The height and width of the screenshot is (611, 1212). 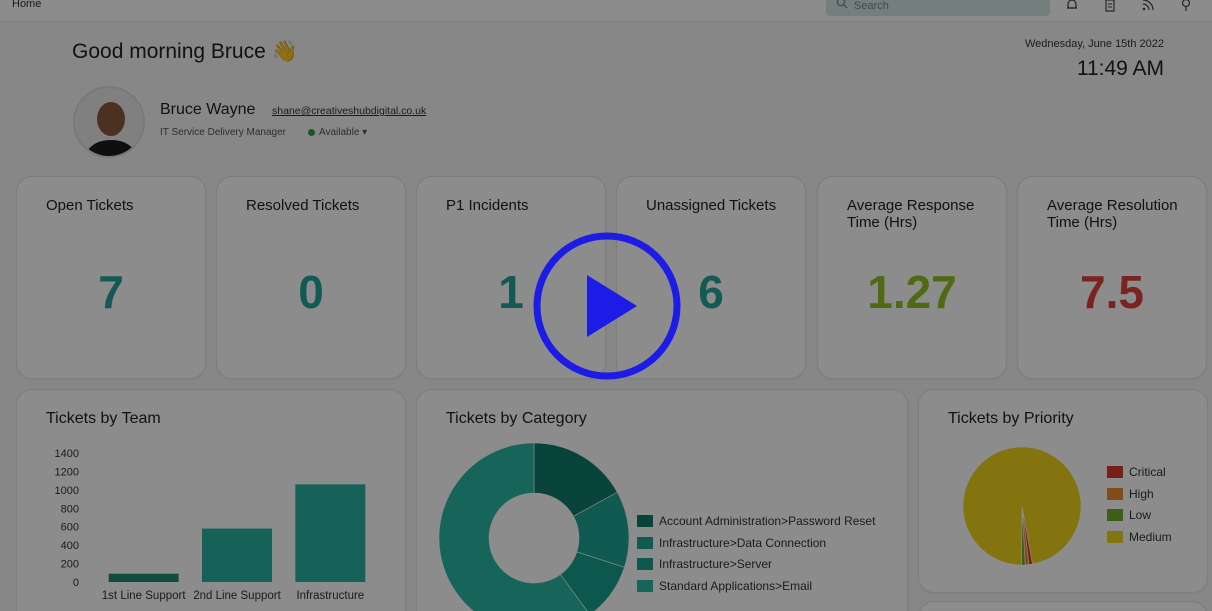 I want to click on play-button, so click(x=607, y=306).